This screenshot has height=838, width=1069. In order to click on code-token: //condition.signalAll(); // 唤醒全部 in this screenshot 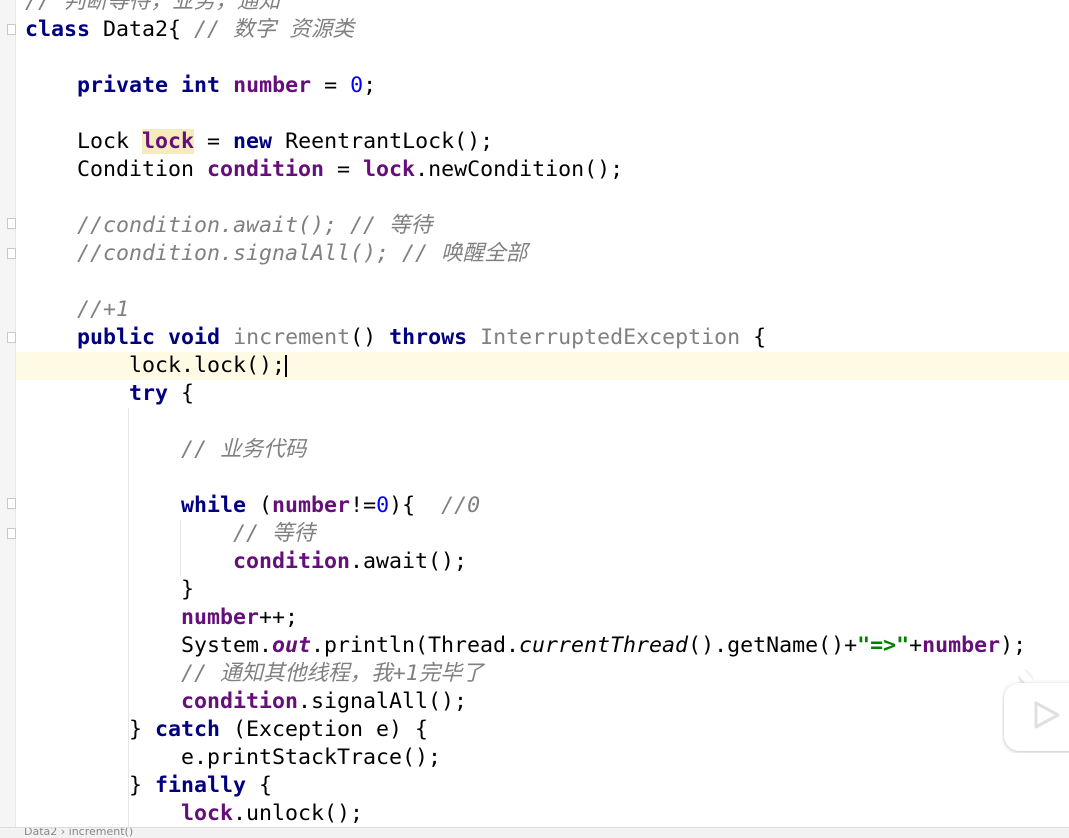, I will do `click(302, 253)`.